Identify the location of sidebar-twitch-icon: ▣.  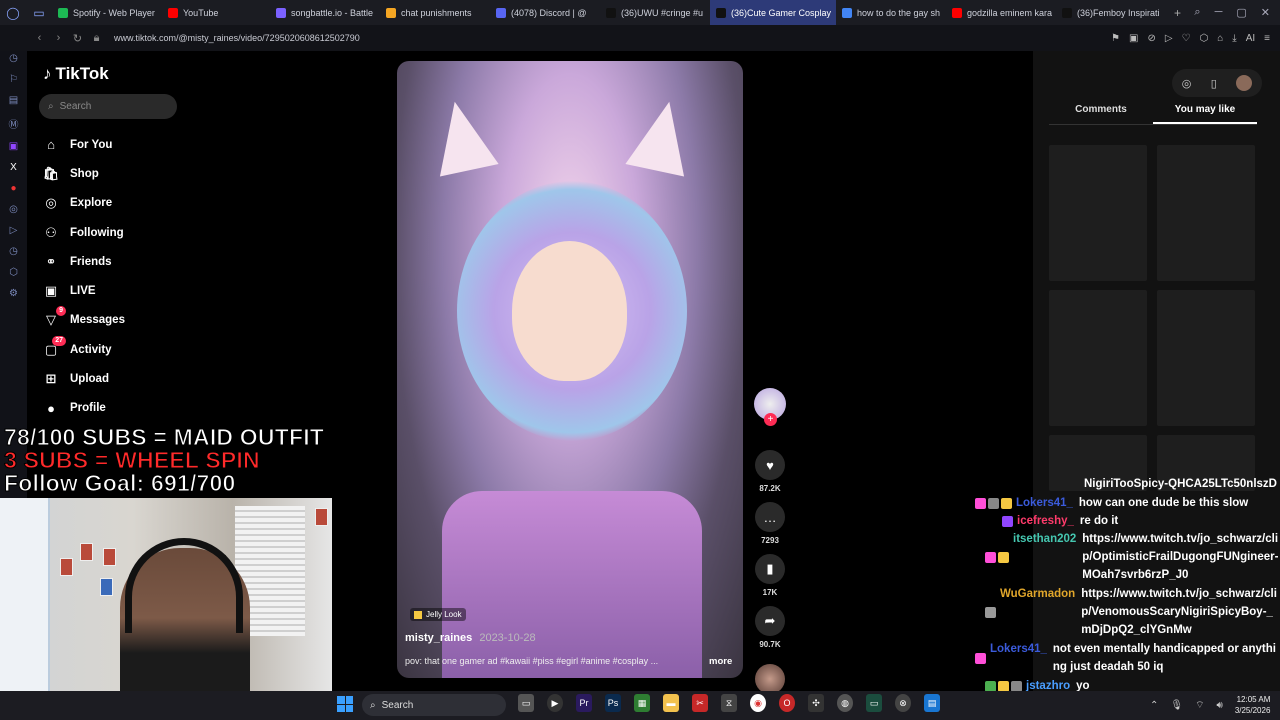
(13, 146).